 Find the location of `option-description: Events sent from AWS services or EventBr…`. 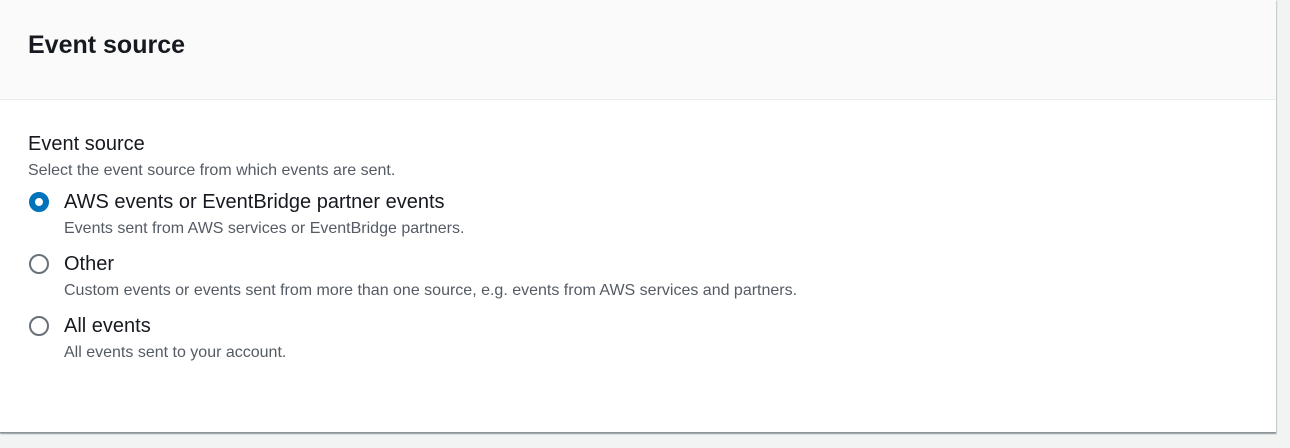

option-description: Events sent from AWS services or EventBr… is located at coordinates (264, 228).